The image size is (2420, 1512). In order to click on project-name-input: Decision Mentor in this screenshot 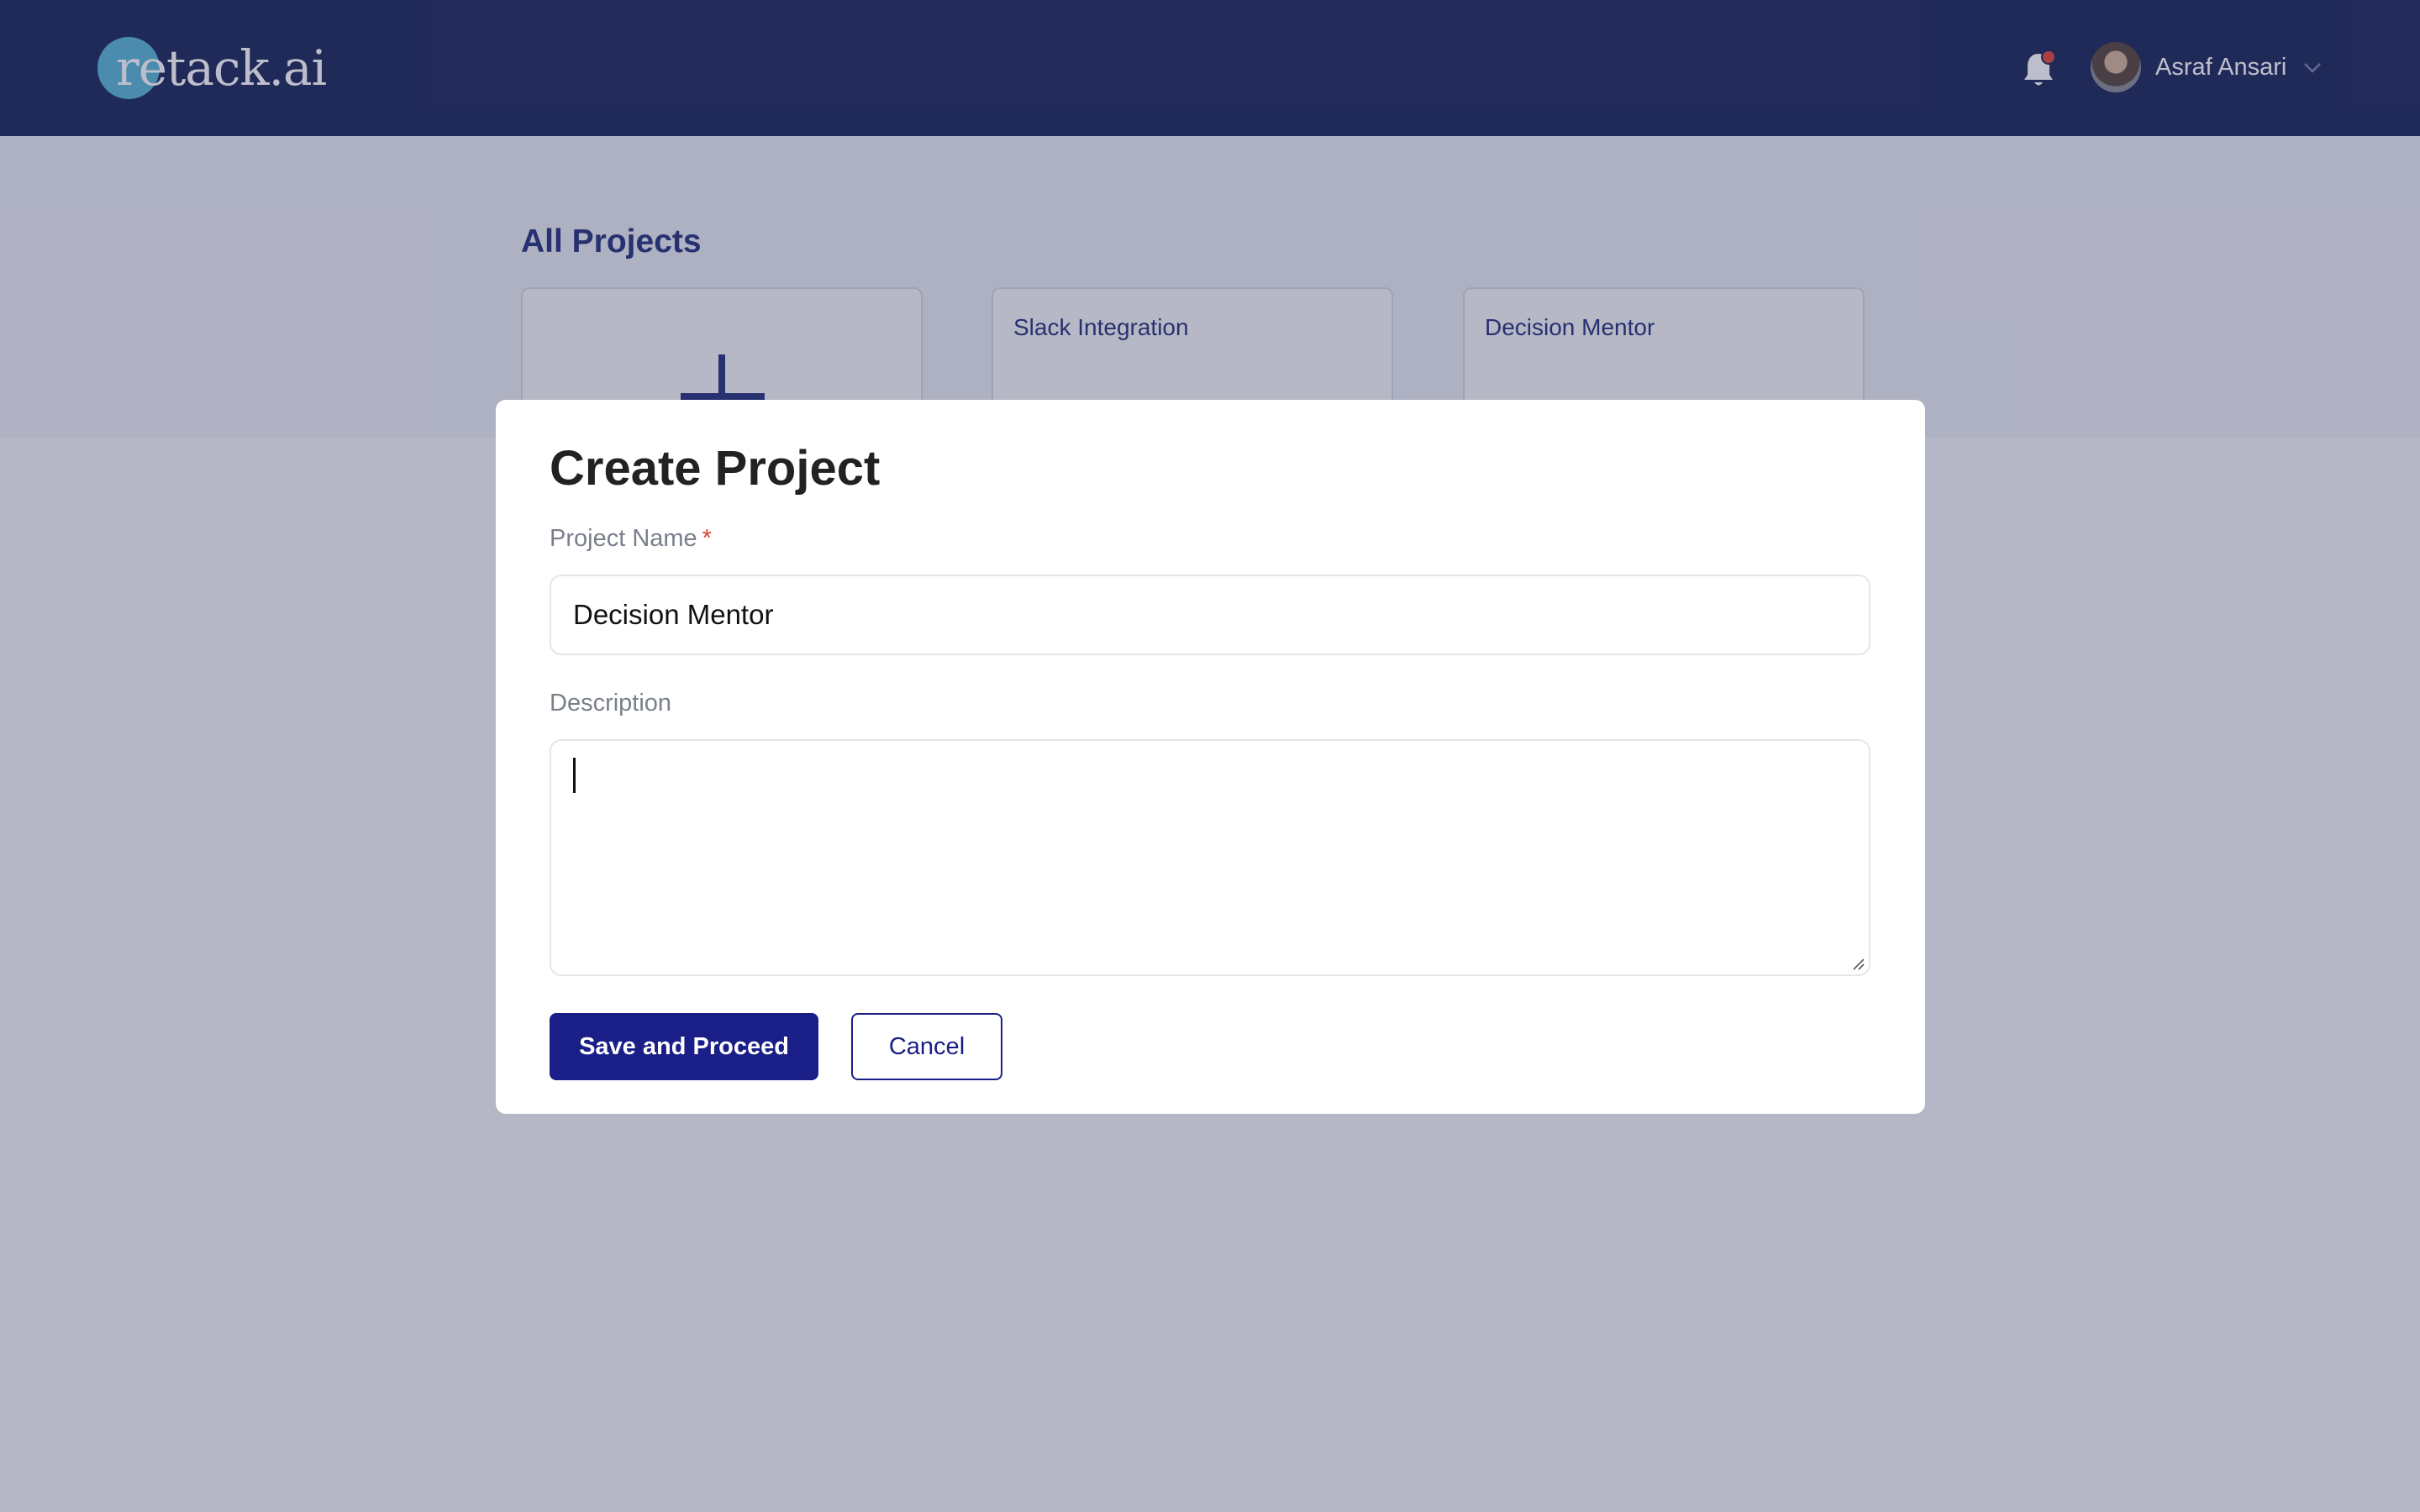, I will do `click(1210, 615)`.